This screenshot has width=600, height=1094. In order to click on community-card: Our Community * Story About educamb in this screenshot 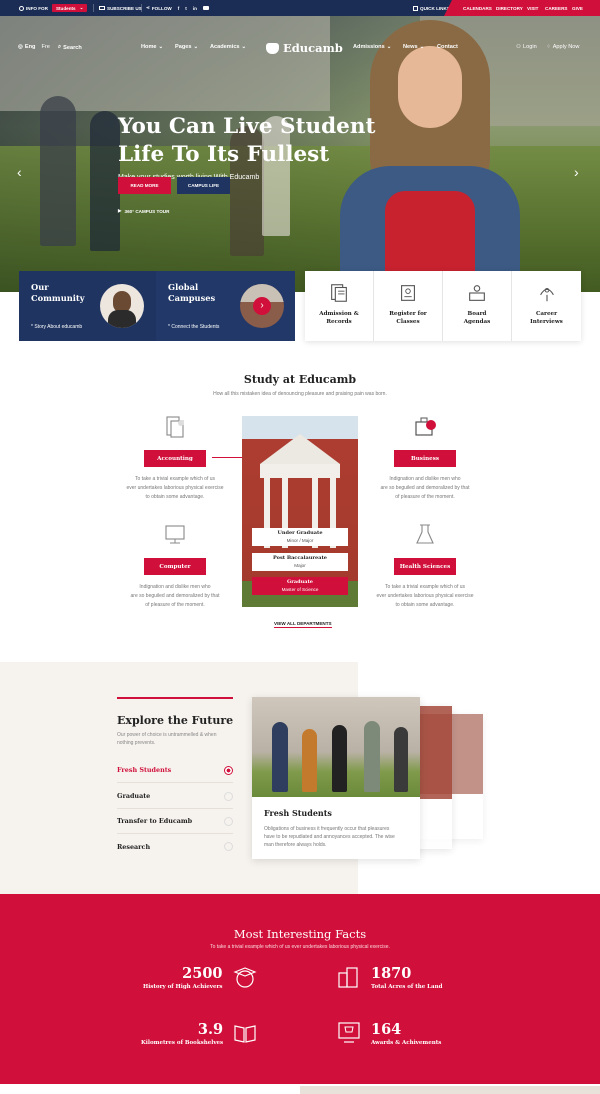, I will do `click(87, 306)`.